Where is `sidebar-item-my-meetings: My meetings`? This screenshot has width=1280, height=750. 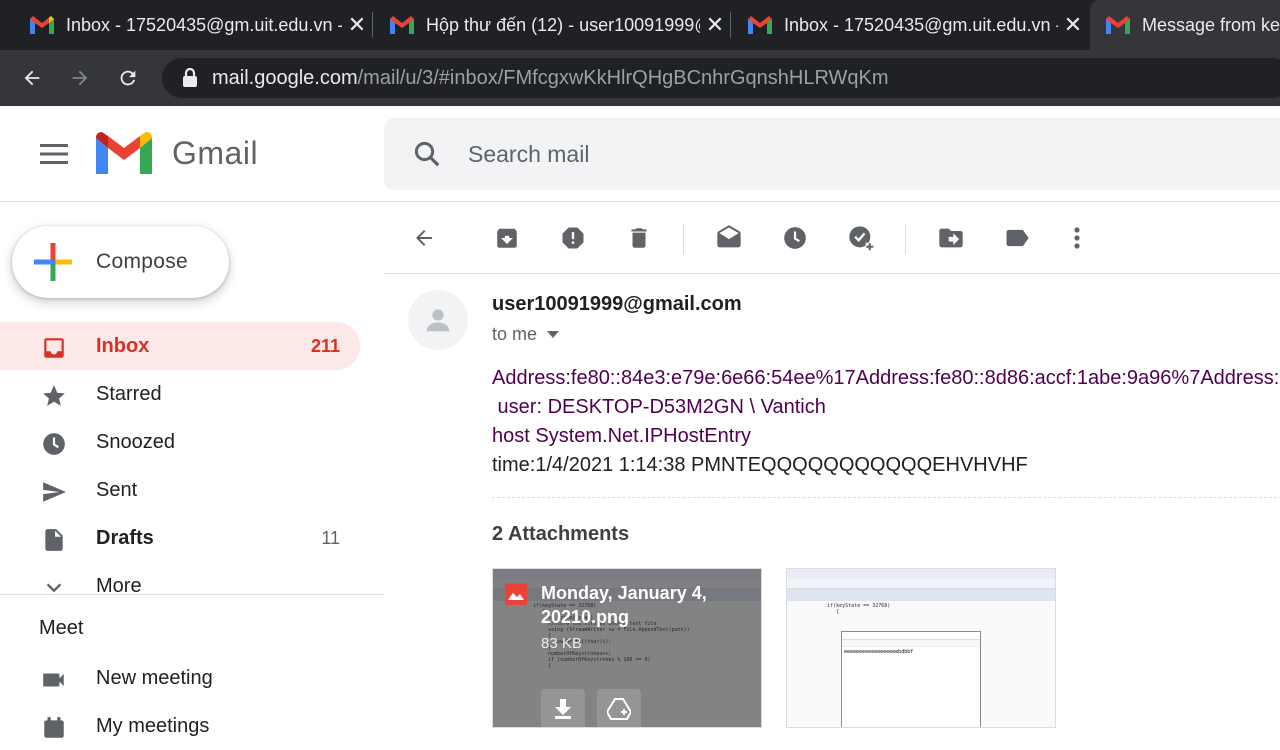 sidebar-item-my-meetings: My meetings is located at coordinates (180, 726).